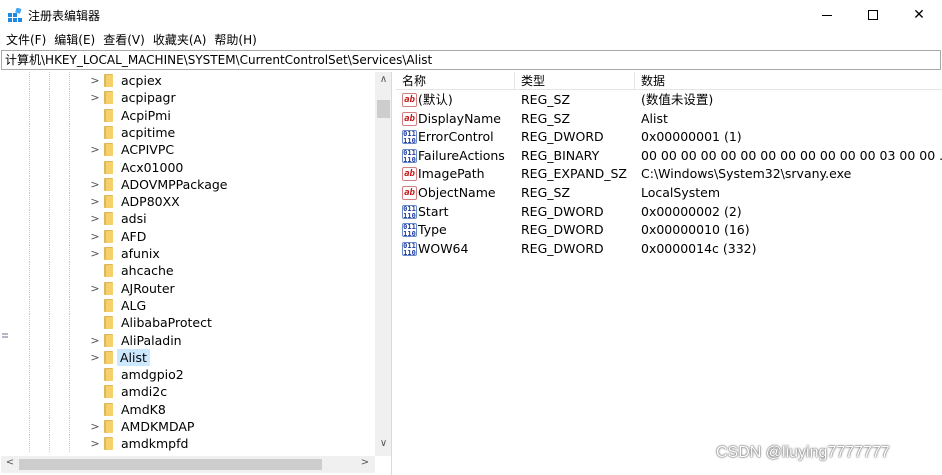 This screenshot has height=475, width=942. I want to click on tree-item-label: ADOVMPPackage, so click(174, 184).